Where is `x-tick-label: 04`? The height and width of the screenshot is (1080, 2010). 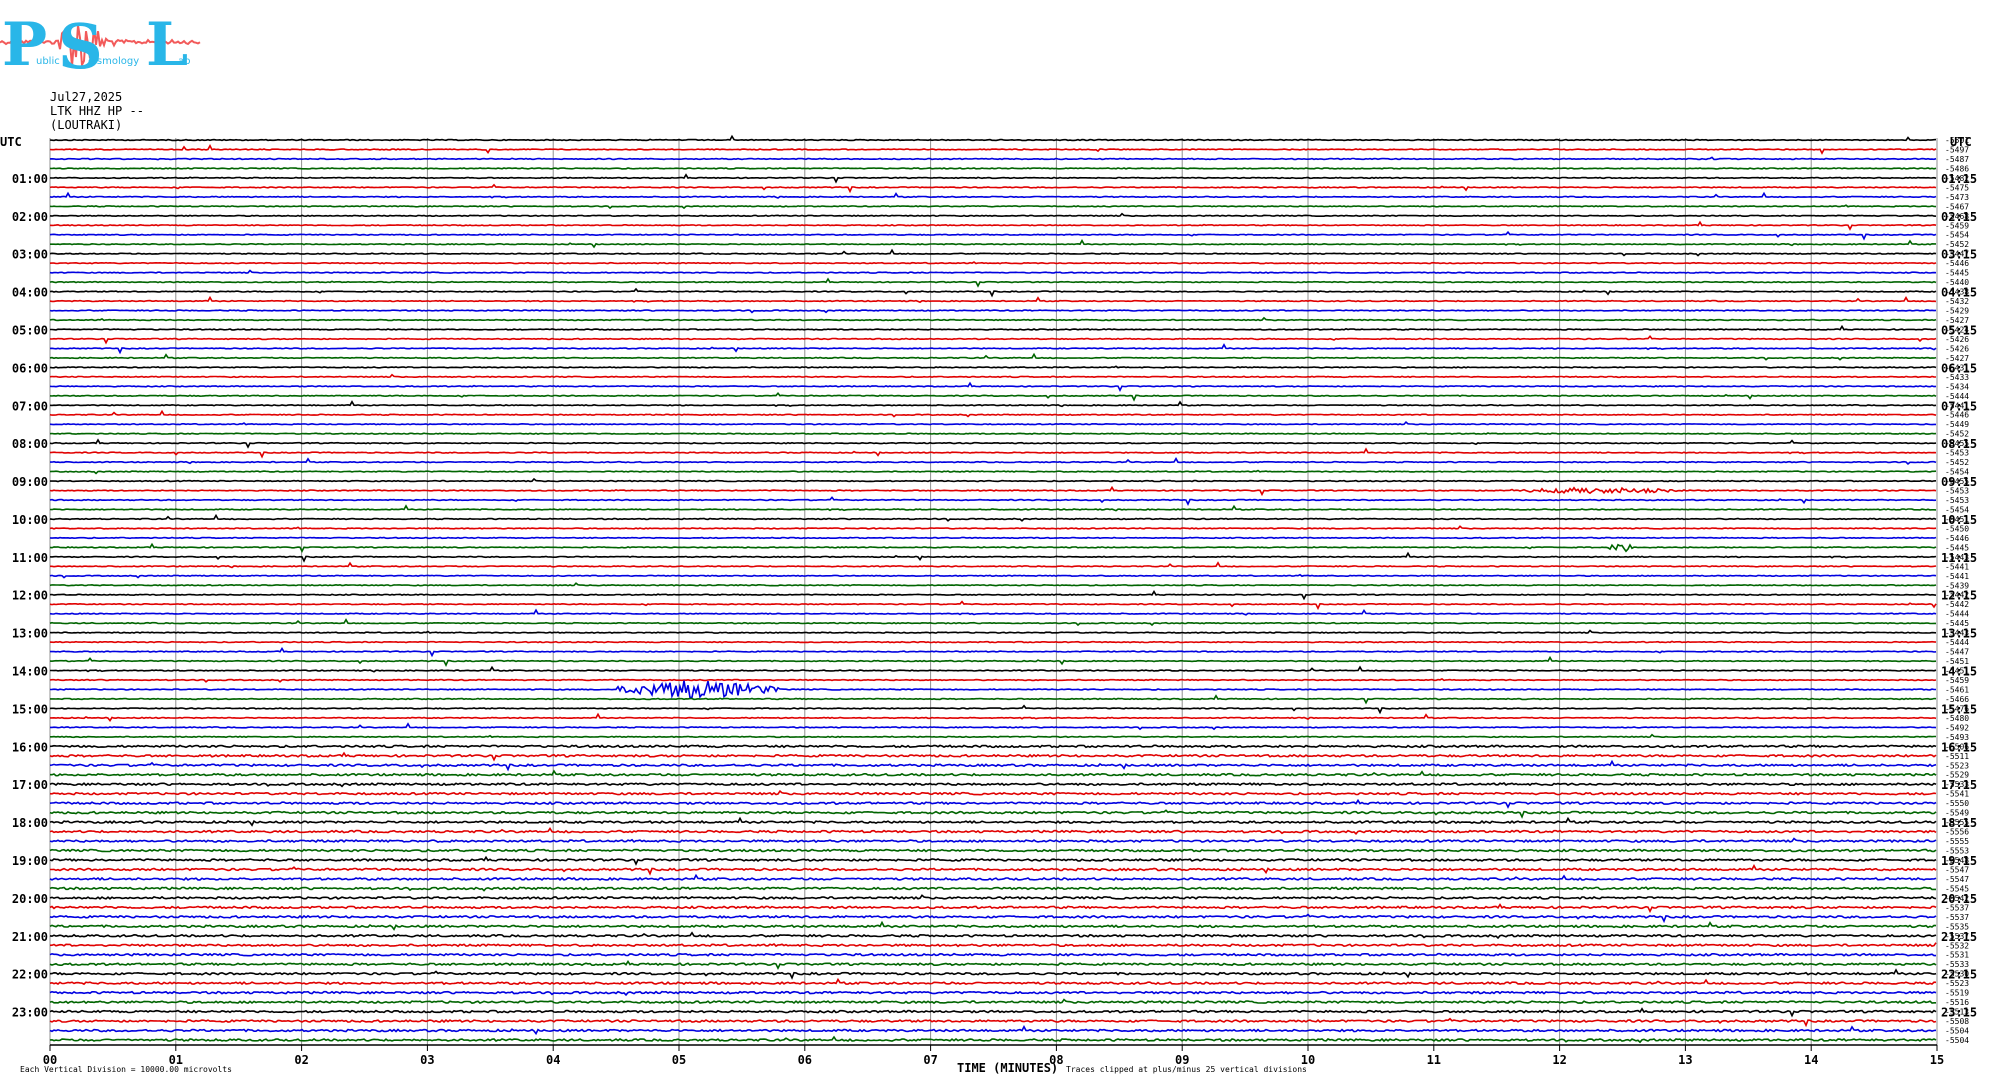 x-tick-label: 04 is located at coordinates (553, 1060).